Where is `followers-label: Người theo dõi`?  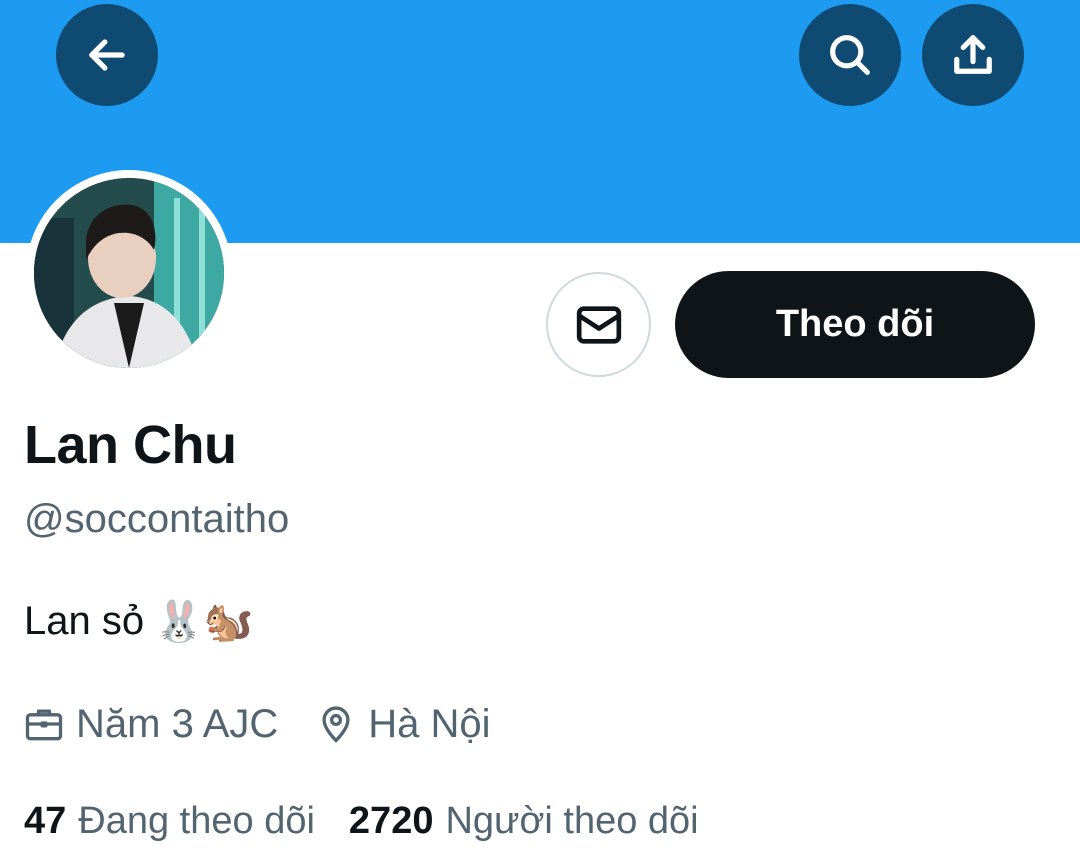 followers-label: Người theo dõi is located at coordinates (572, 820).